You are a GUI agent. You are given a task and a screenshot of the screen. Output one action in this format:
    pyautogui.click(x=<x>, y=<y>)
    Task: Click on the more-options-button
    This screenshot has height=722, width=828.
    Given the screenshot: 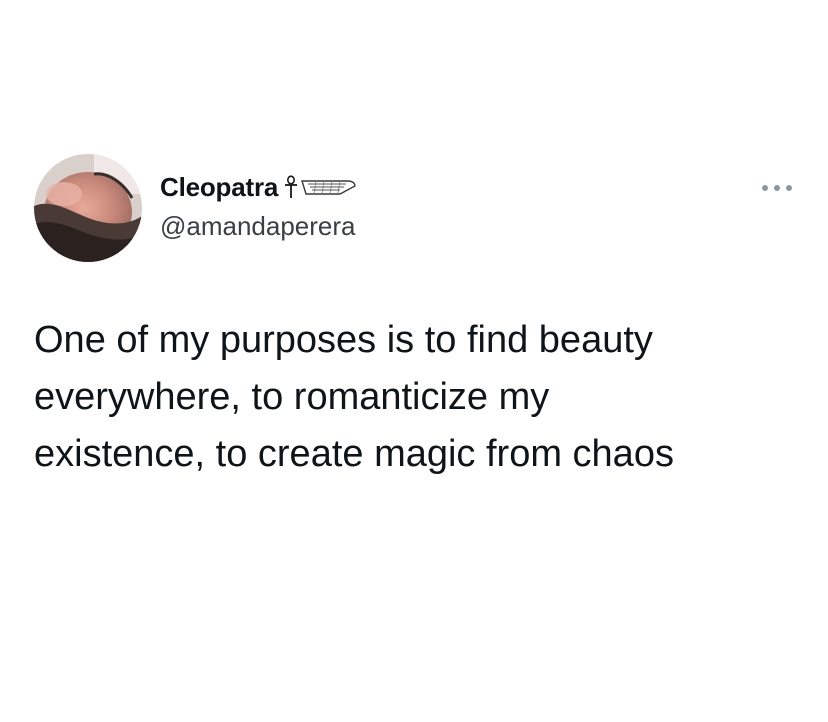 What is the action you would take?
    pyautogui.click(x=777, y=188)
    